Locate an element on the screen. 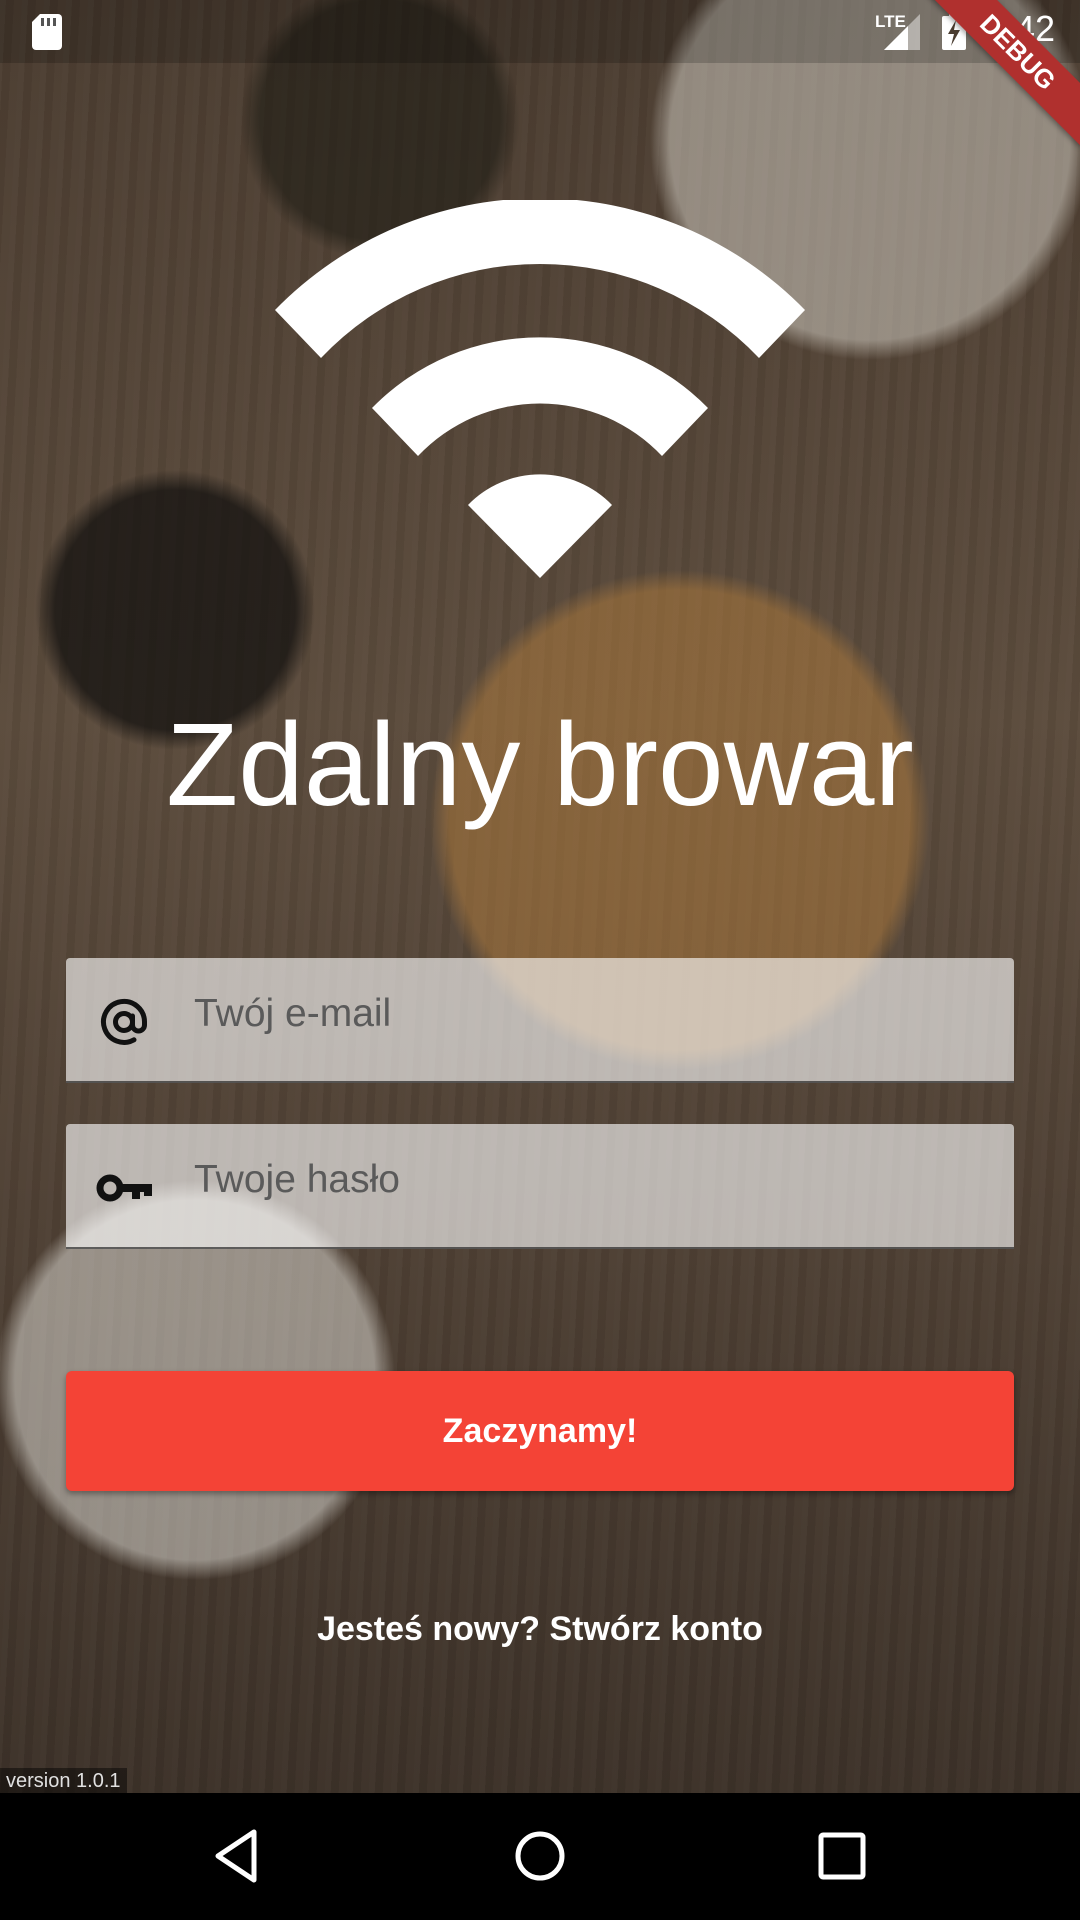 The image size is (1080, 1920). wifi-icon is located at coordinates (540, 389).